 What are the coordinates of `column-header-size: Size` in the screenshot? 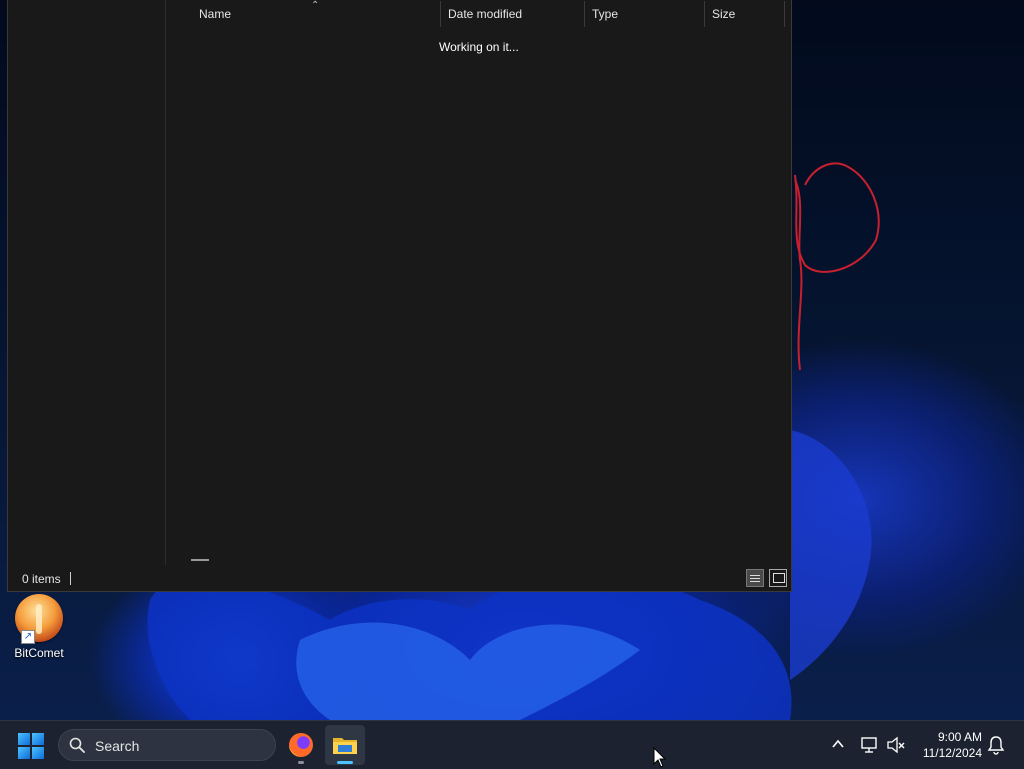 It's located at (745, 14).